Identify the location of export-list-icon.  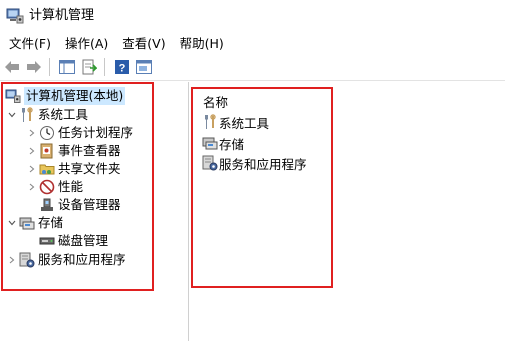
(89, 67).